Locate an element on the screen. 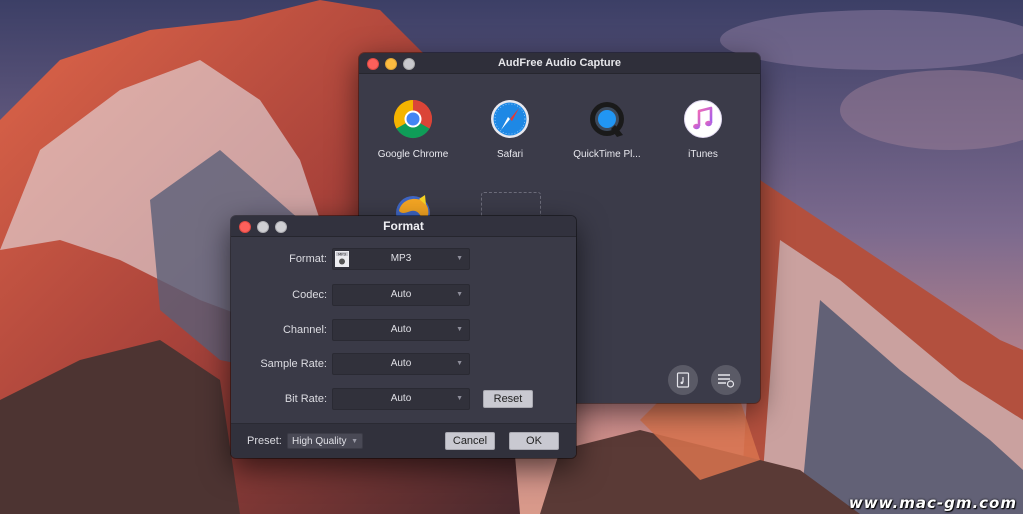  app-tile-itunes: iTunes is located at coordinates (703, 129).